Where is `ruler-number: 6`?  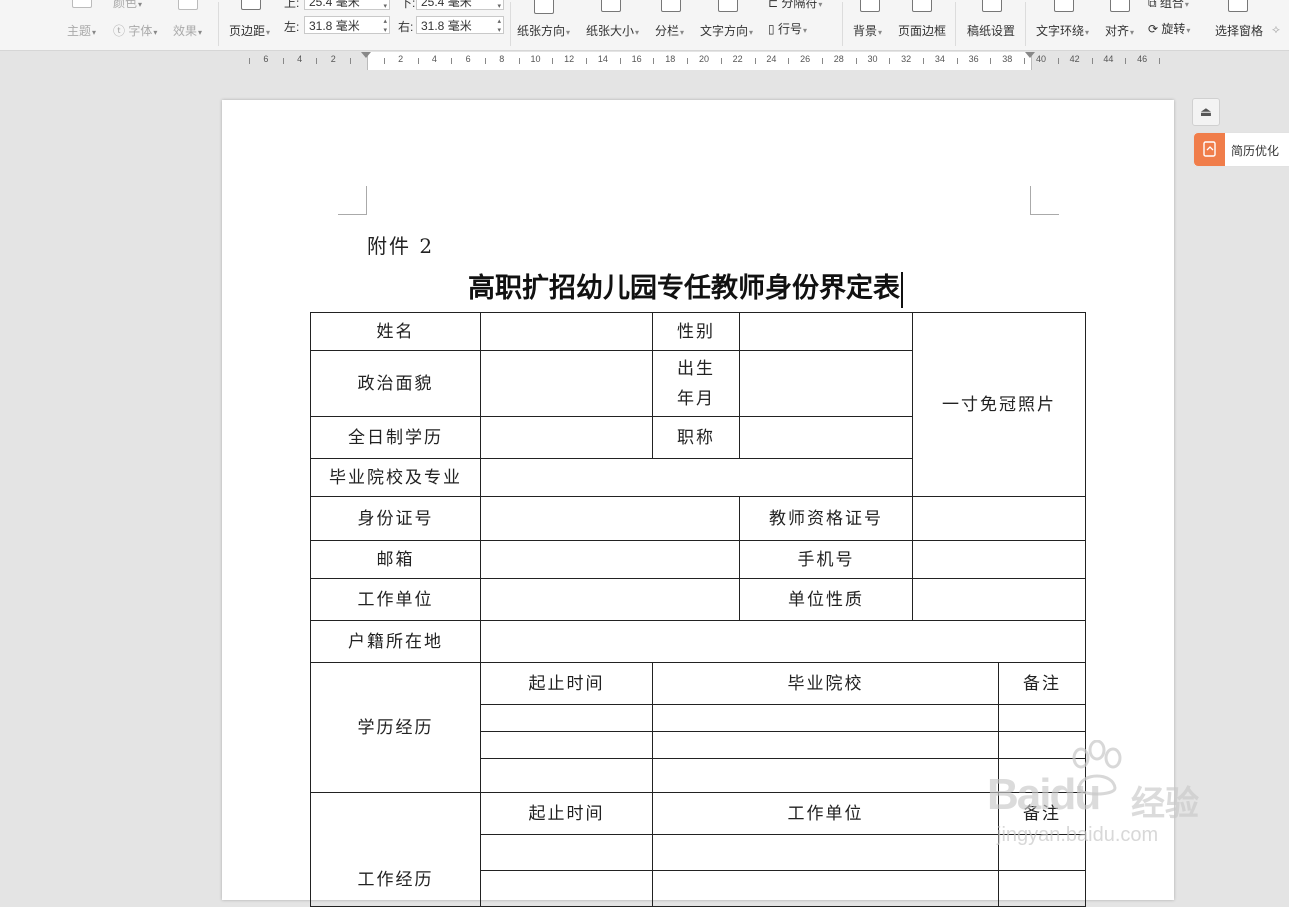
ruler-number: 6 is located at coordinates (266, 59).